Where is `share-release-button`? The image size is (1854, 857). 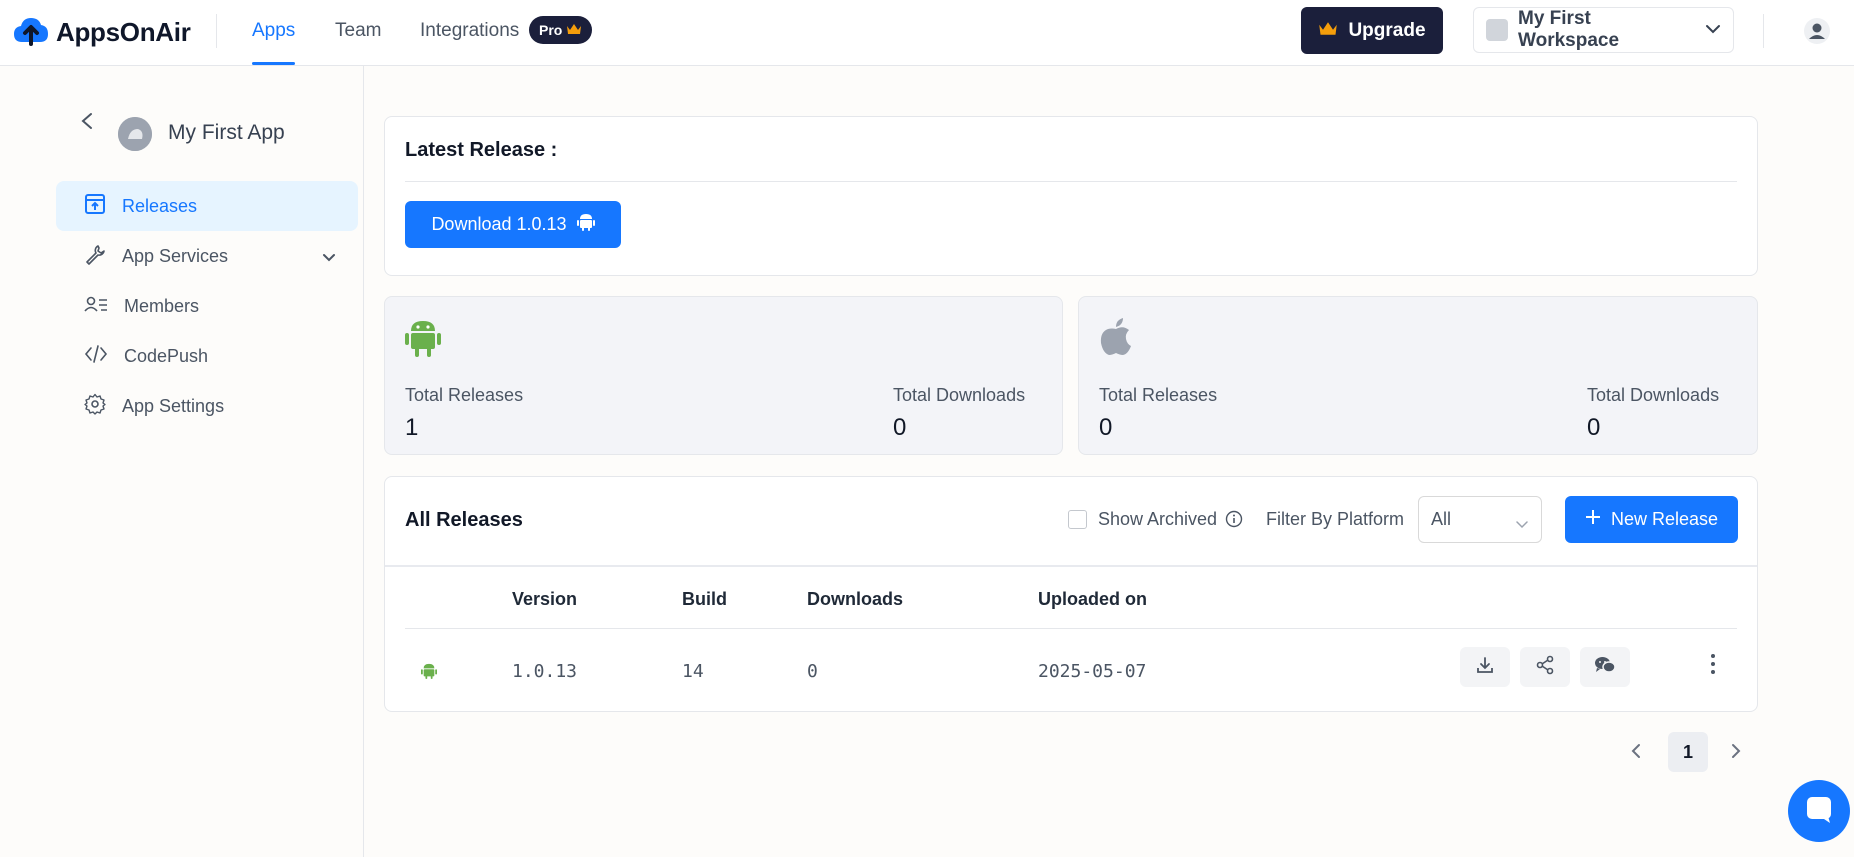
share-release-button is located at coordinates (1545, 667).